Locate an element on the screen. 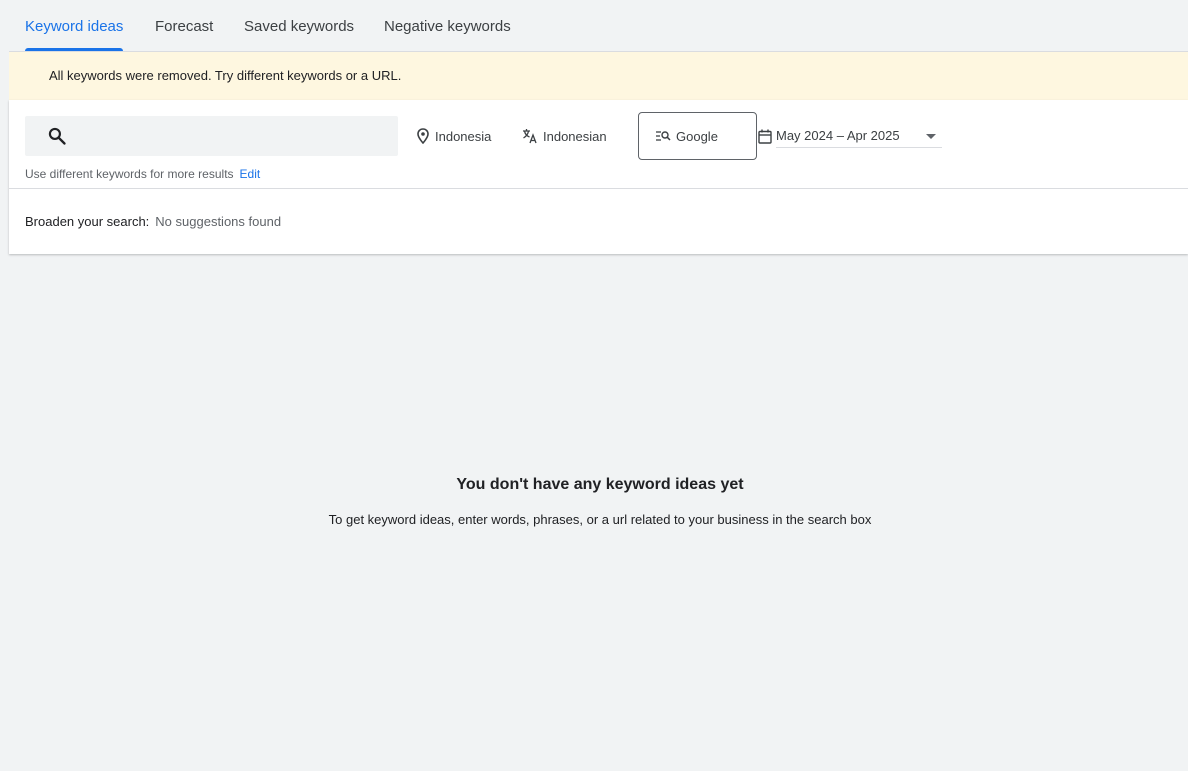  search-network-icon is located at coordinates (663, 136).